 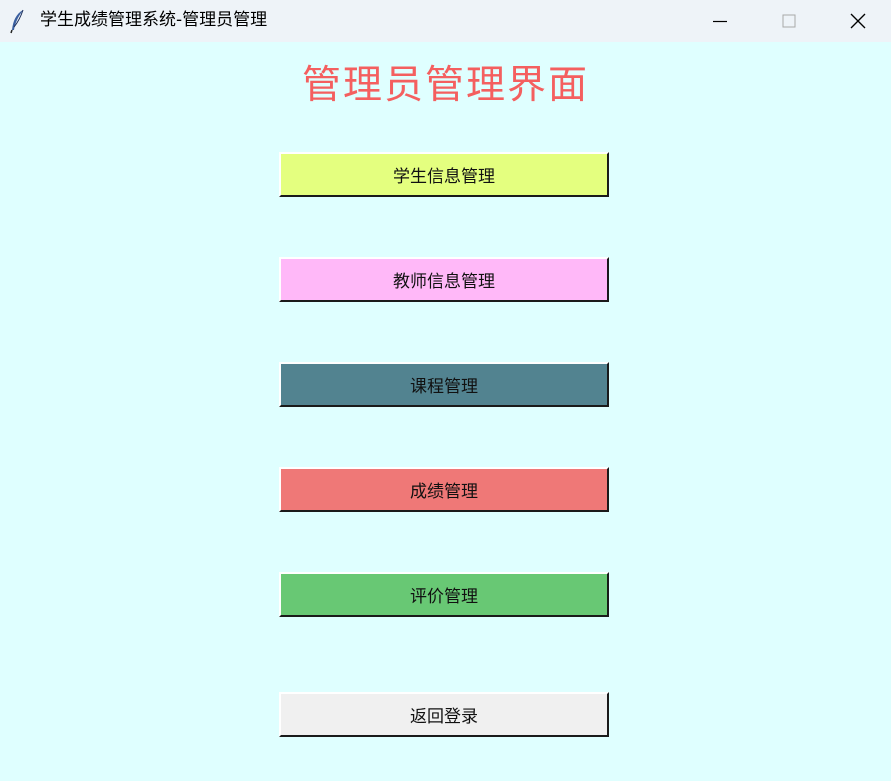 I want to click on close-icon, so click(x=858, y=21).